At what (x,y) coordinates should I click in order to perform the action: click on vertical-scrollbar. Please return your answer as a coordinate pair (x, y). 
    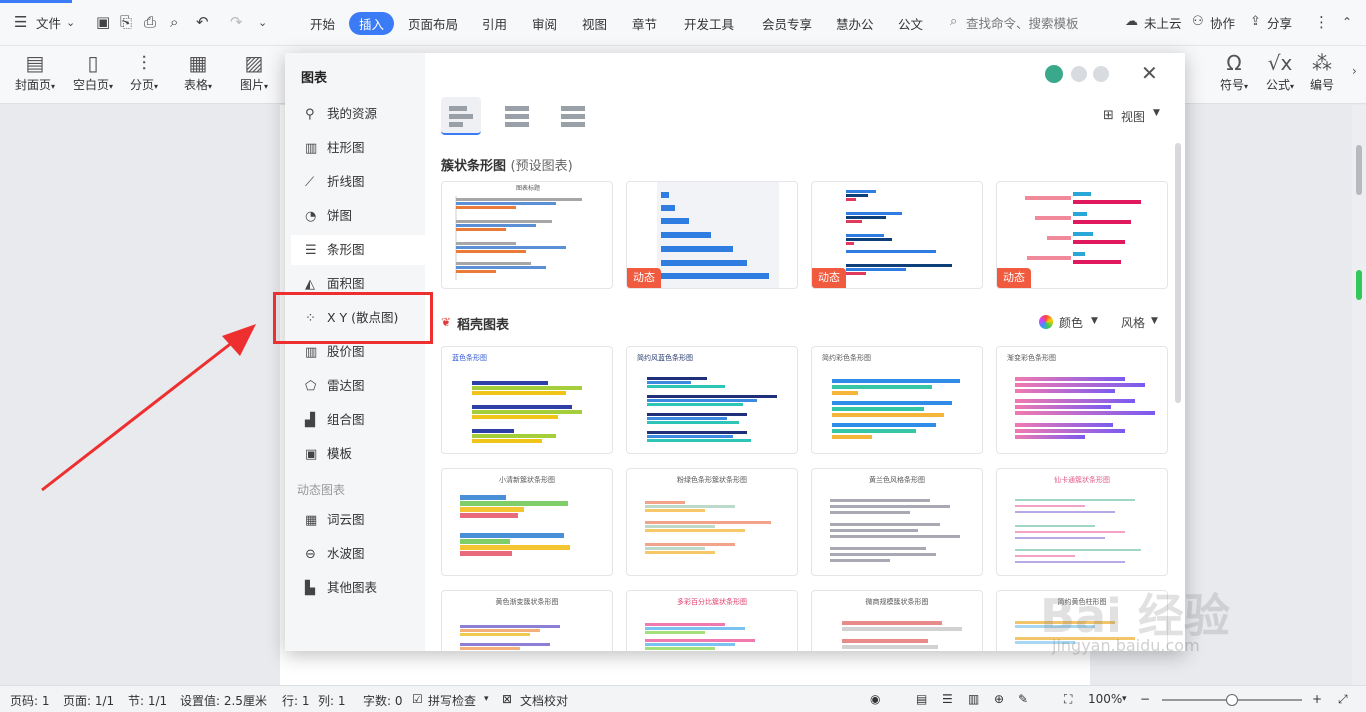
    Looking at the image, I should click on (1359, 395).